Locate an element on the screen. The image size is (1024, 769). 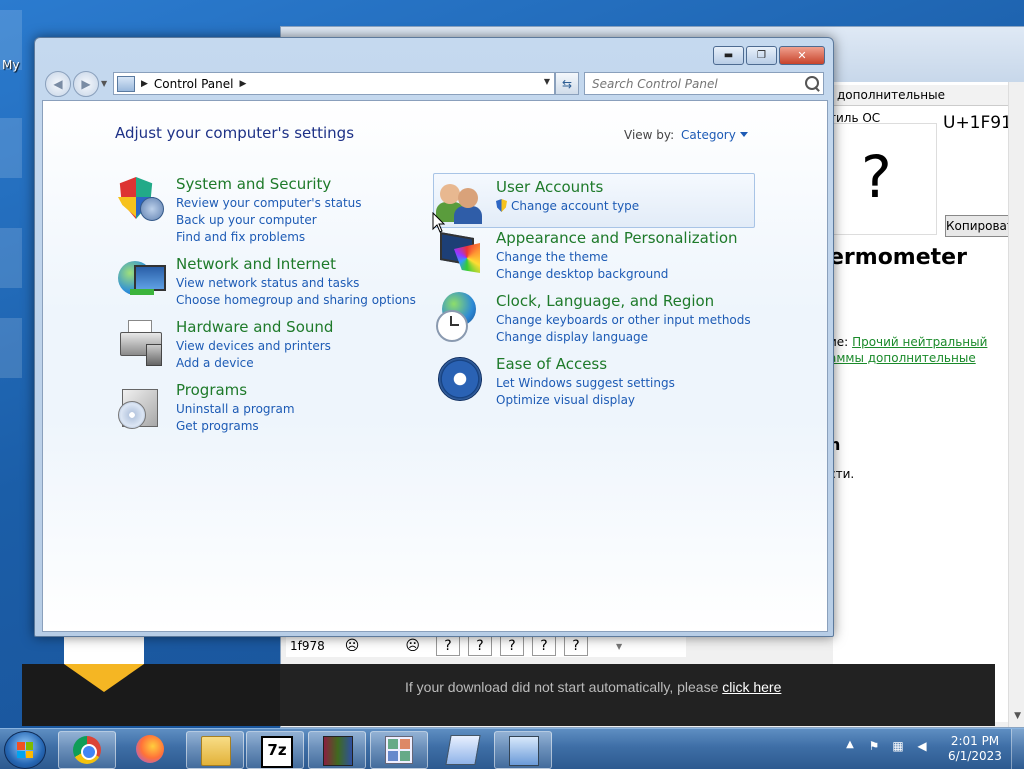
task-link: Back up your computer is located at coordinates (246, 220).